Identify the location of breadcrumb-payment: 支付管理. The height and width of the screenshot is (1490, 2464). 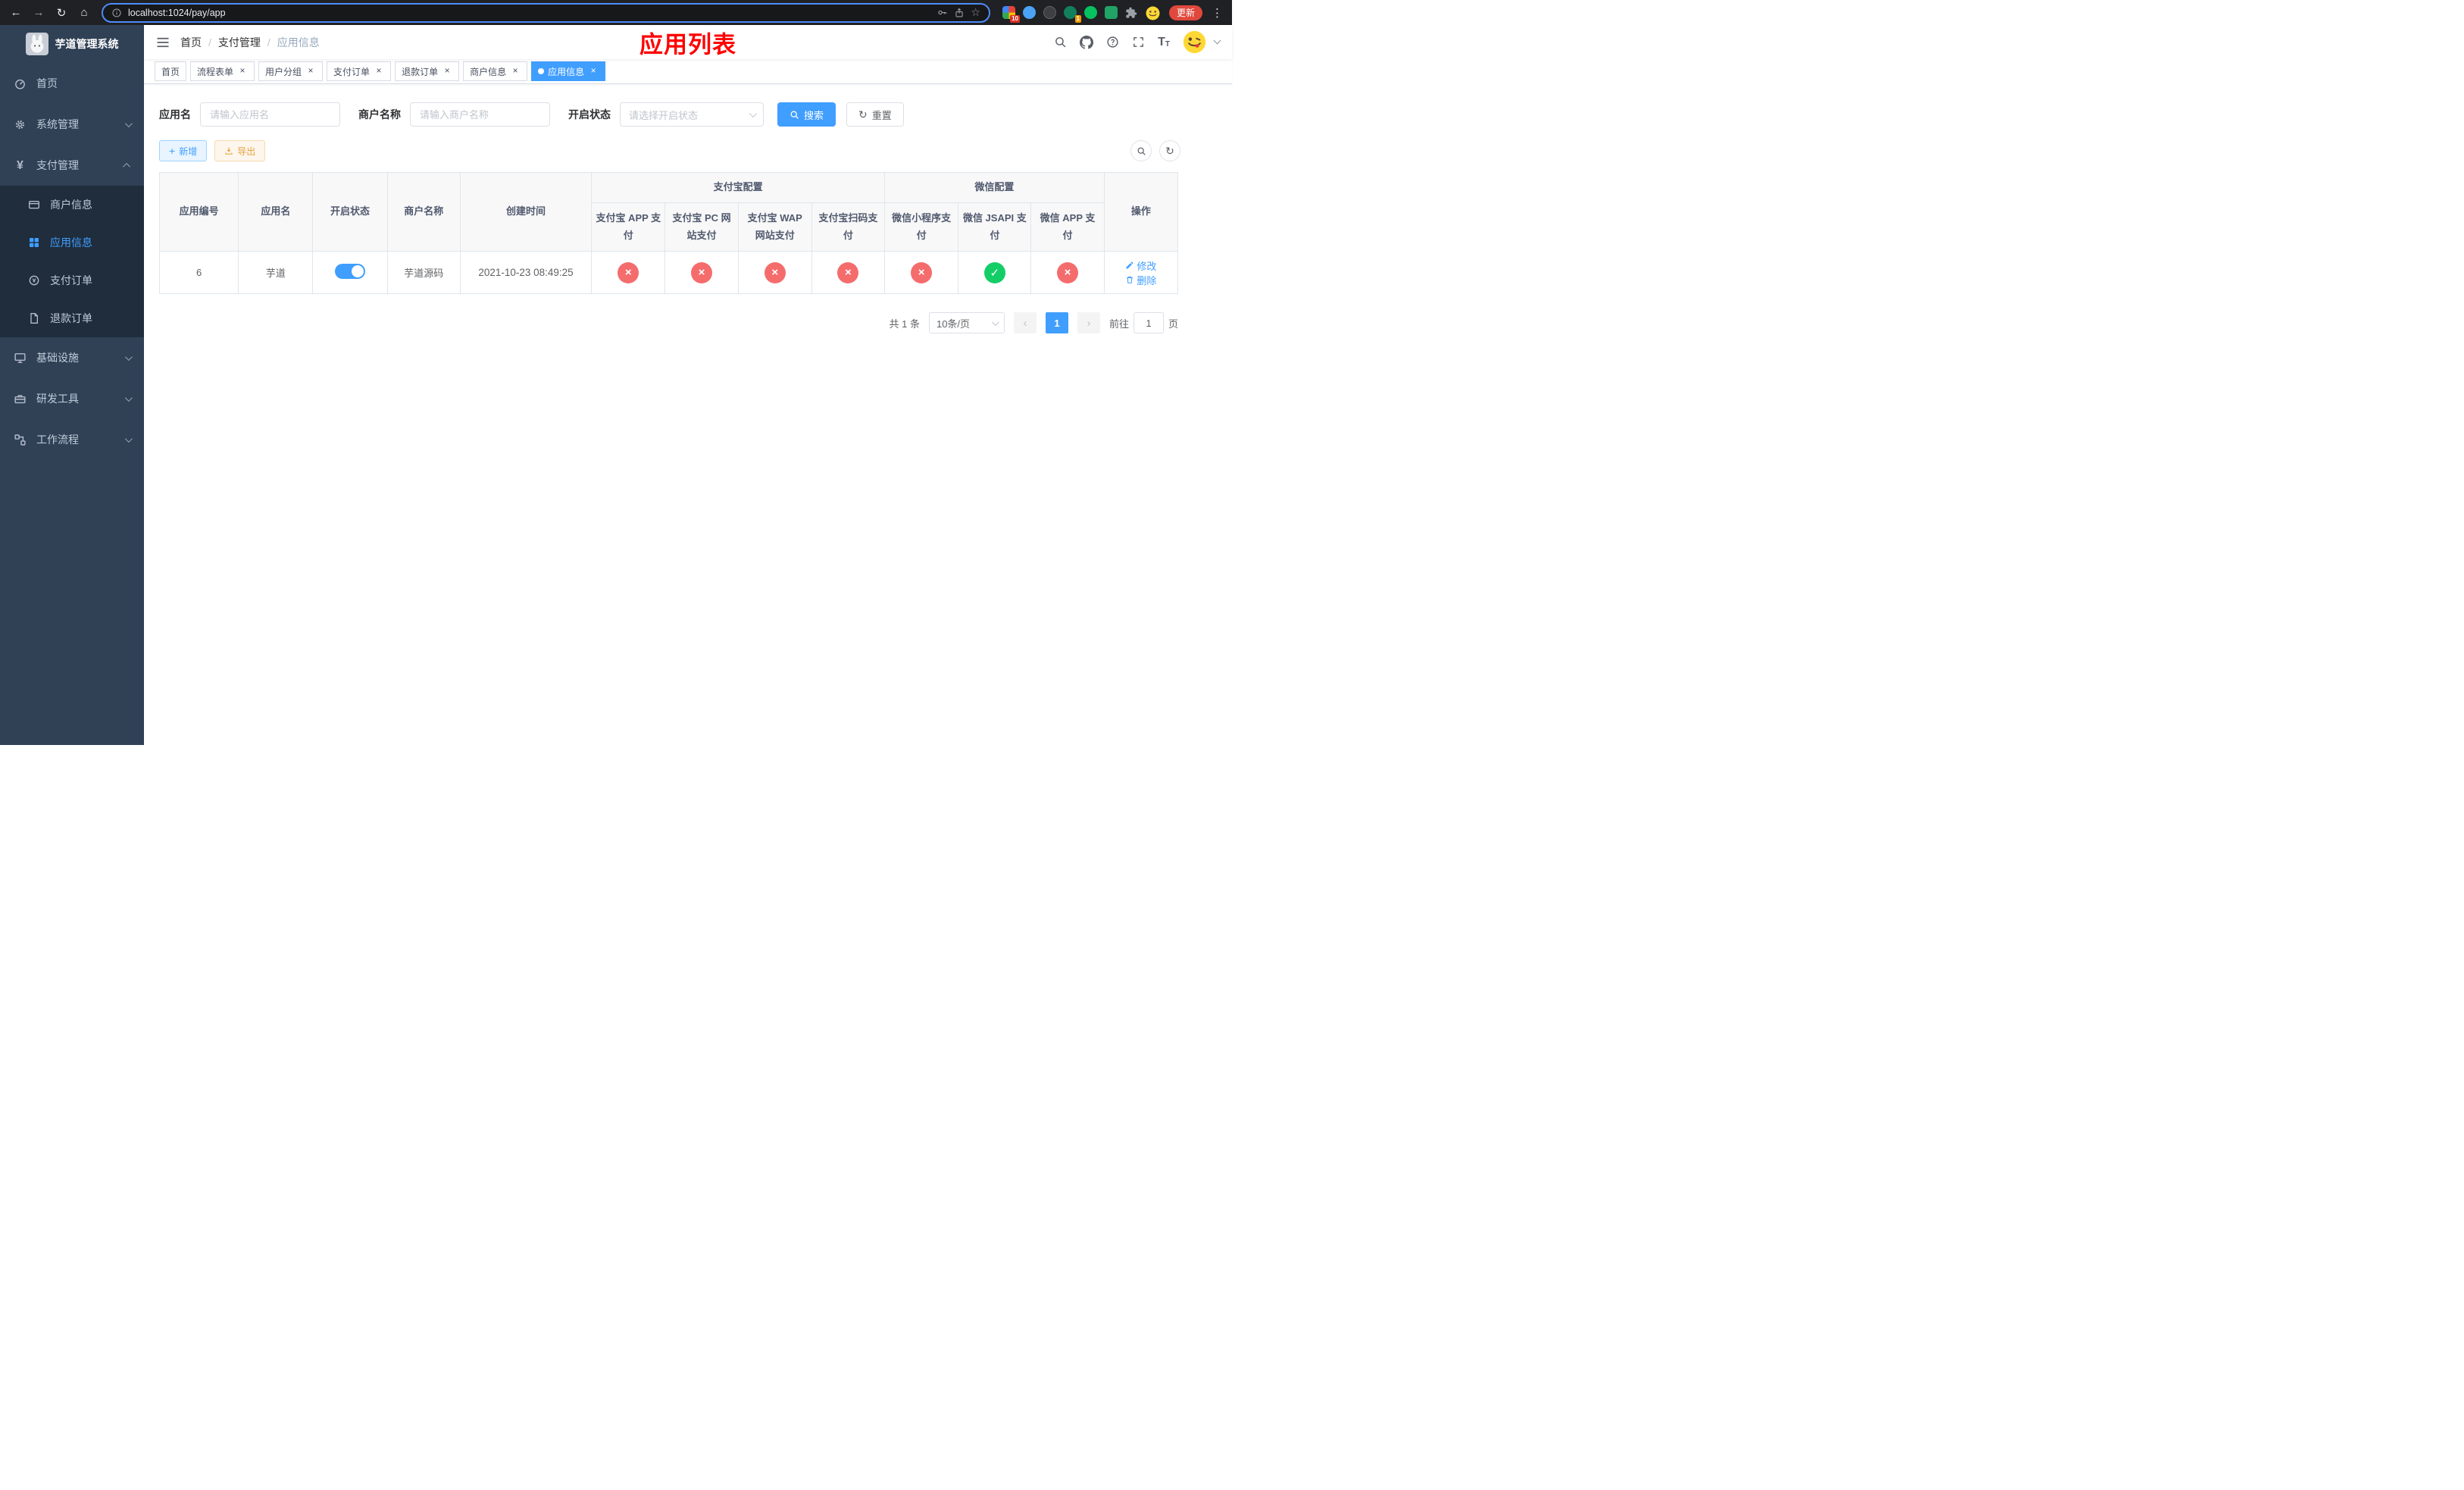
(239, 43).